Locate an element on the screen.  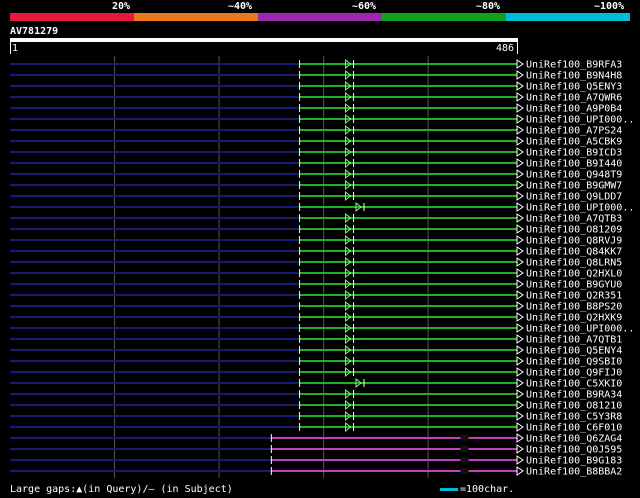
hit-label: UniRef100_B9GMW7 is located at coordinates (574, 186).